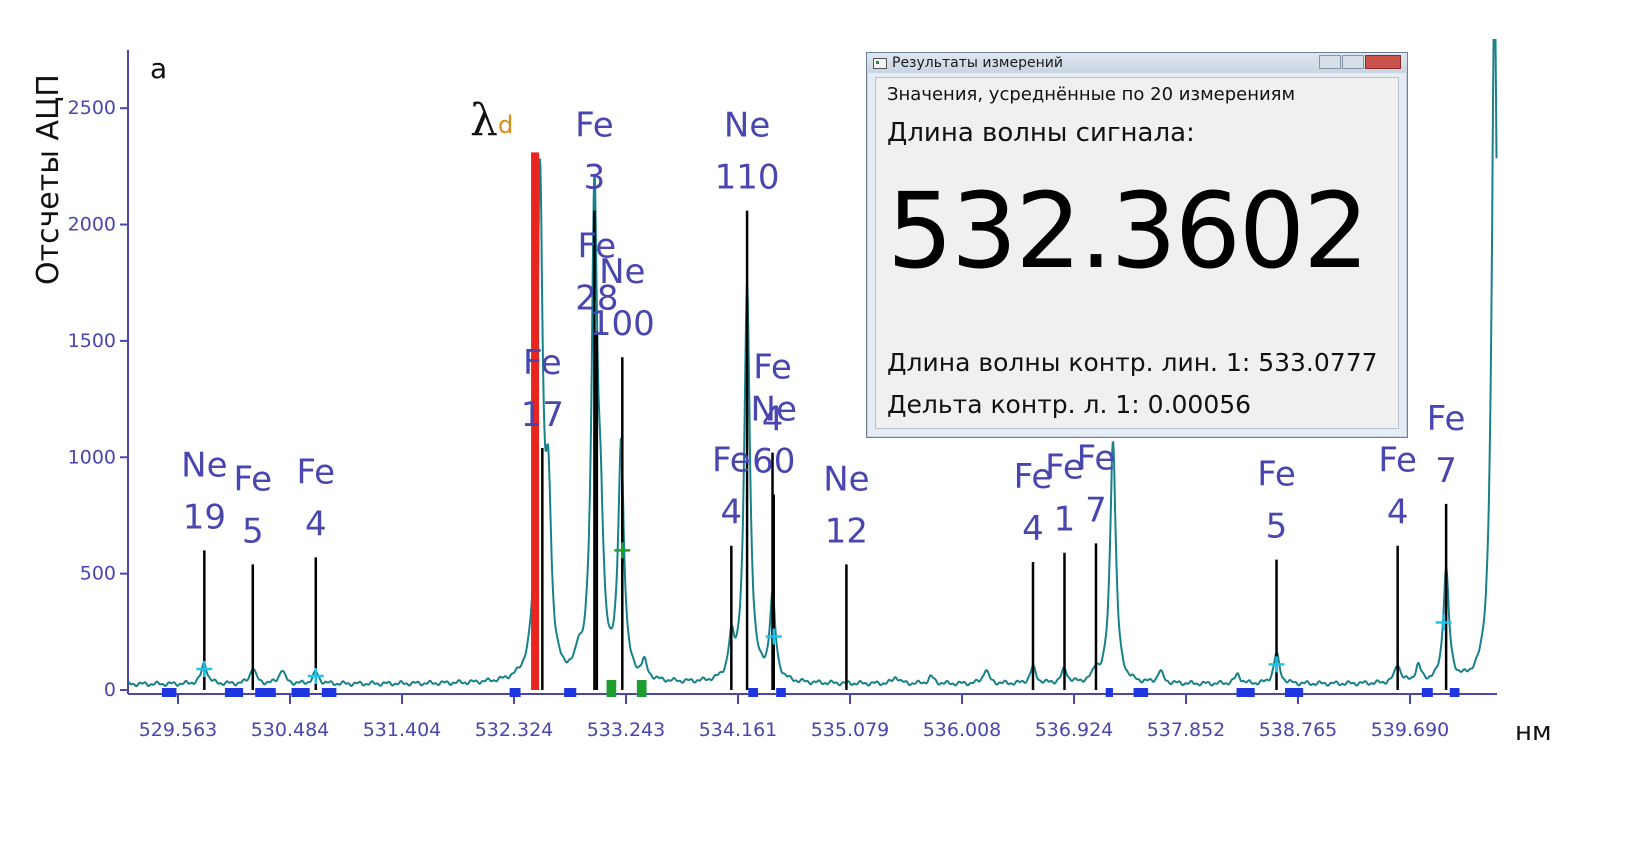  Describe the element at coordinates (1128, 231) in the screenshot. I see `signal-wavelength-value: 532.3602` at that location.